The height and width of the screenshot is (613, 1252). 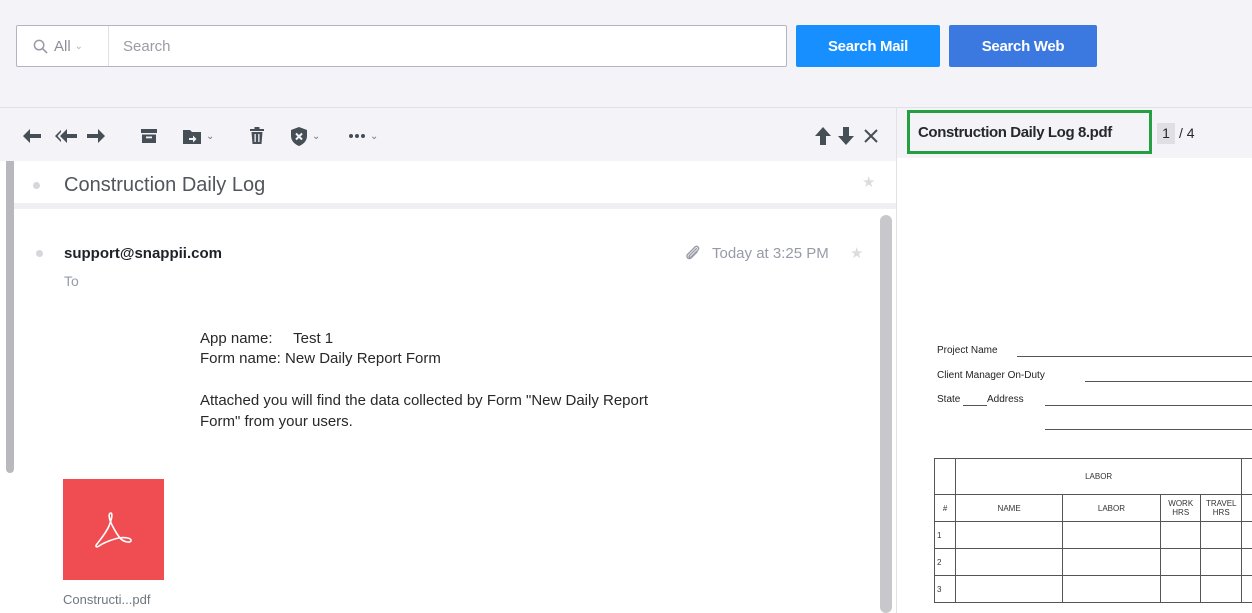 I want to click on move-icon: ⌄, so click(x=198, y=136).